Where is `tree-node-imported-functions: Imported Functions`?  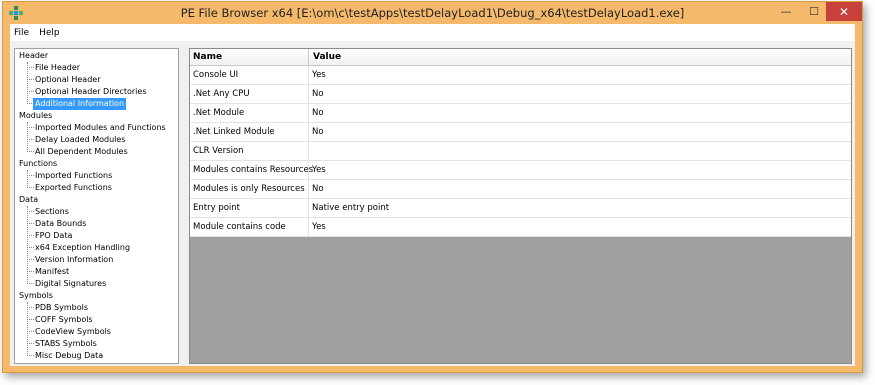
tree-node-imported-functions: Imported Functions is located at coordinates (73, 176).